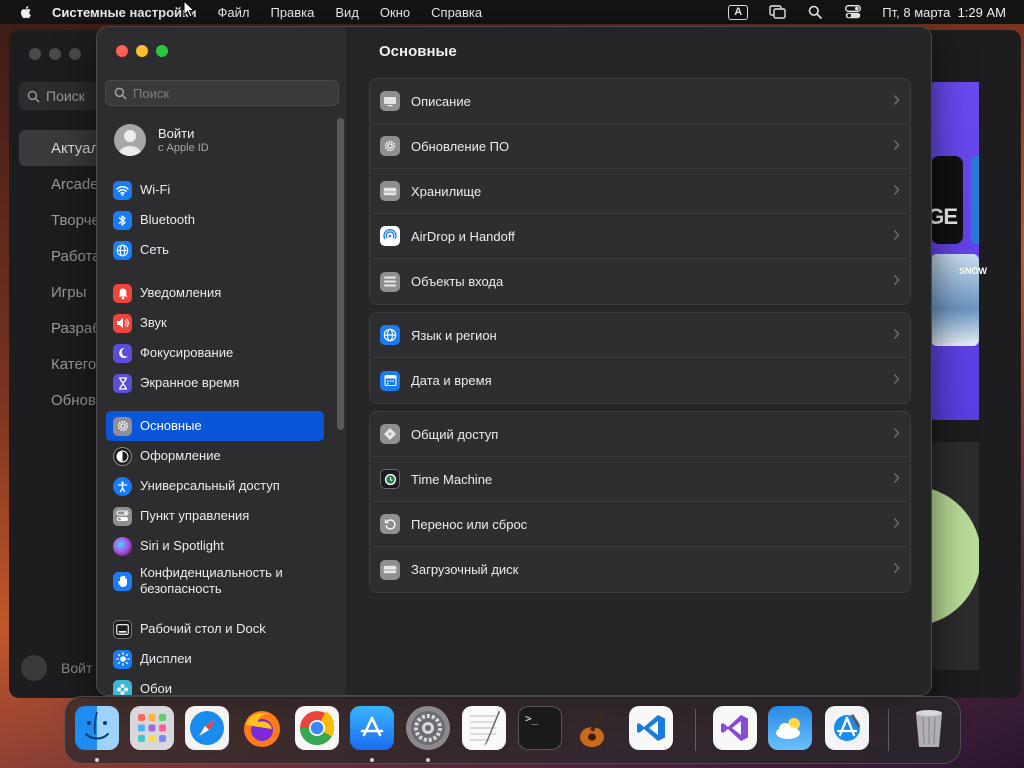 This screenshot has height=768, width=1024. Describe the element at coordinates (640, 479) in the screenshot. I see `row-time-machine: Time Machine` at that location.